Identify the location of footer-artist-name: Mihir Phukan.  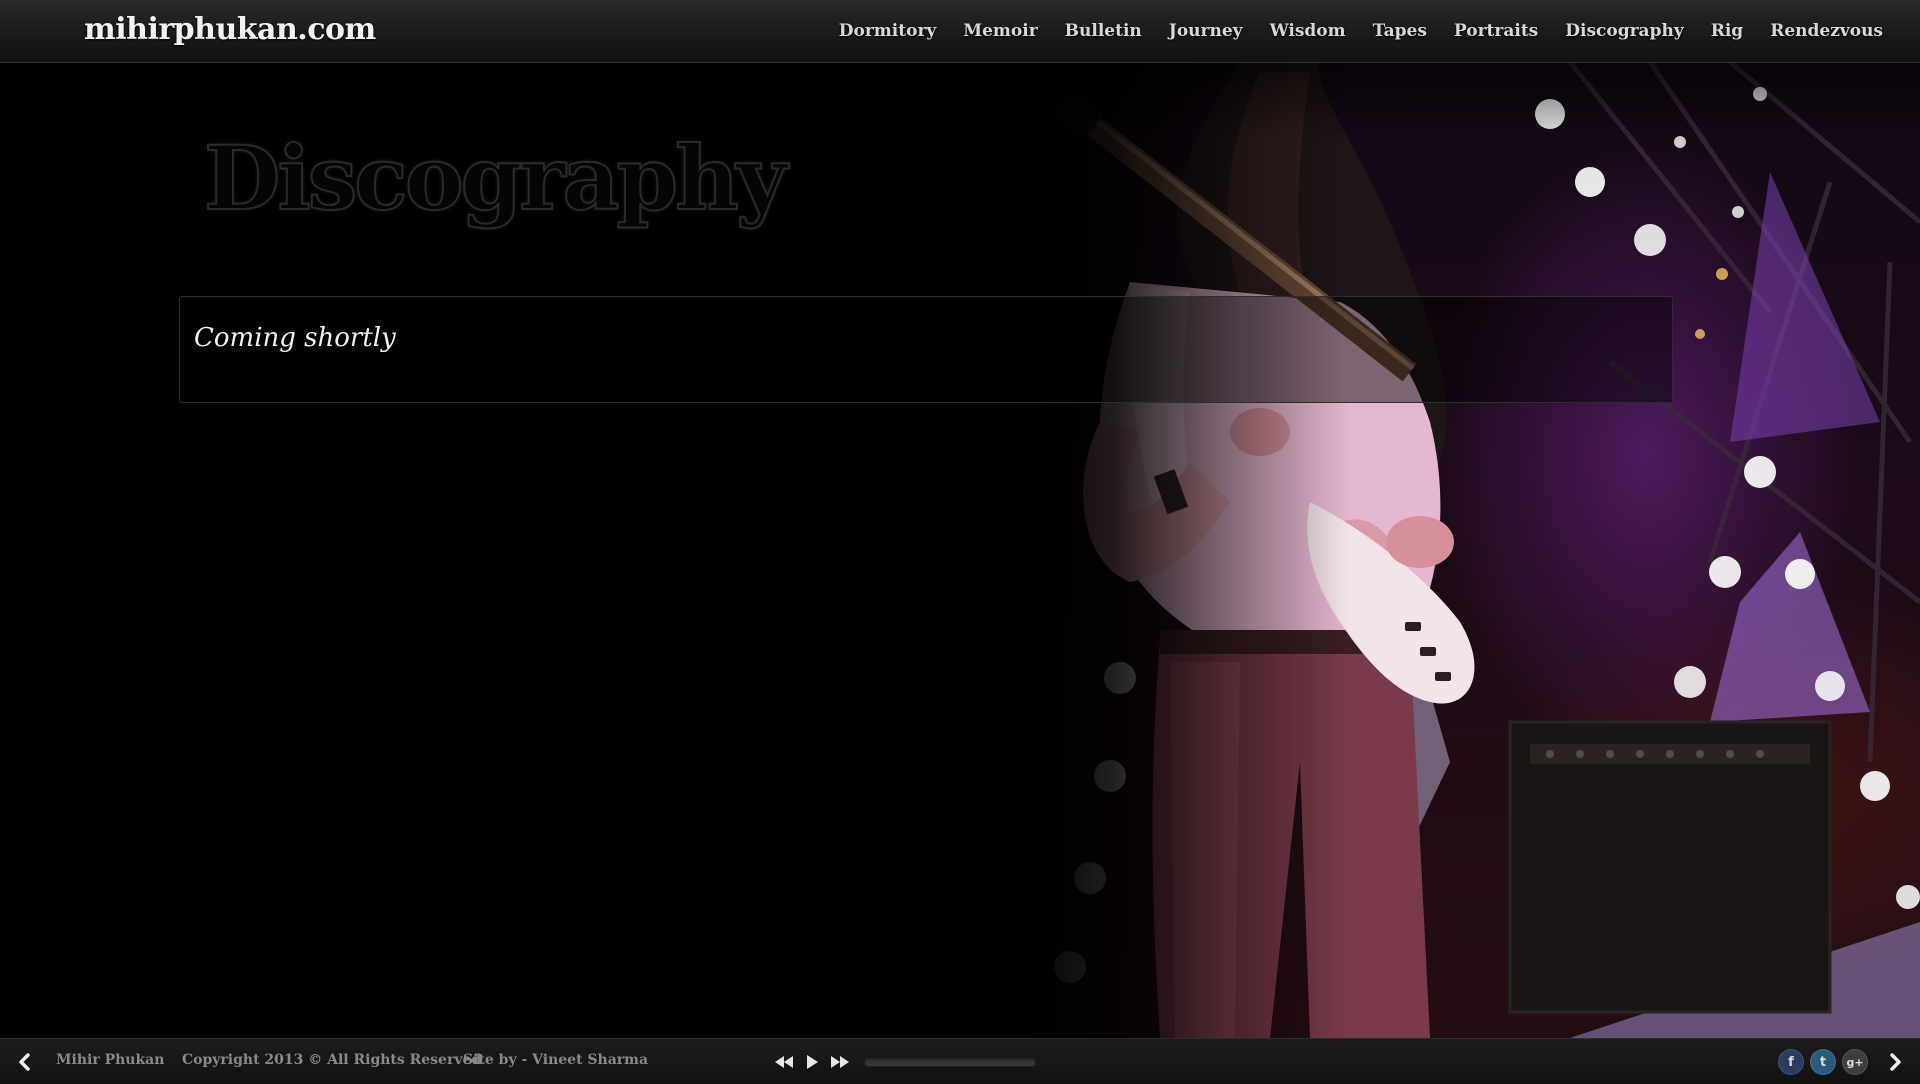
(110, 1060).